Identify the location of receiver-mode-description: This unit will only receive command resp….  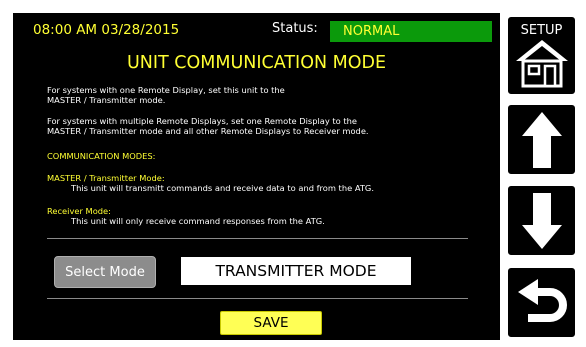
(198, 221).